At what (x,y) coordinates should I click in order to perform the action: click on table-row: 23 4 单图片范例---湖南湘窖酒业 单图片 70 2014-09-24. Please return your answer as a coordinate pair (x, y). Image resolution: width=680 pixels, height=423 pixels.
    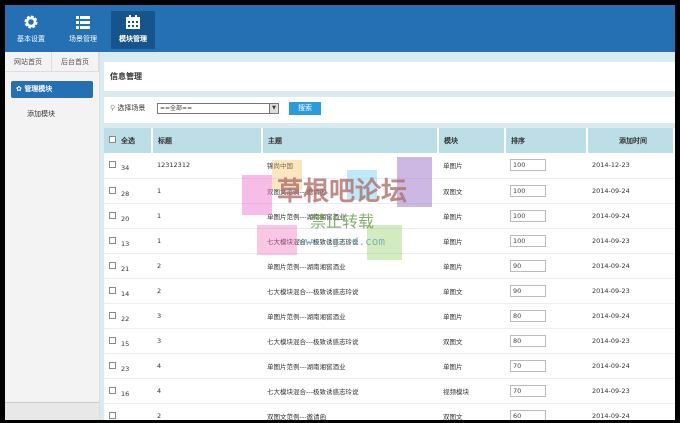
    Looking at the image, I should click on (389, 366).